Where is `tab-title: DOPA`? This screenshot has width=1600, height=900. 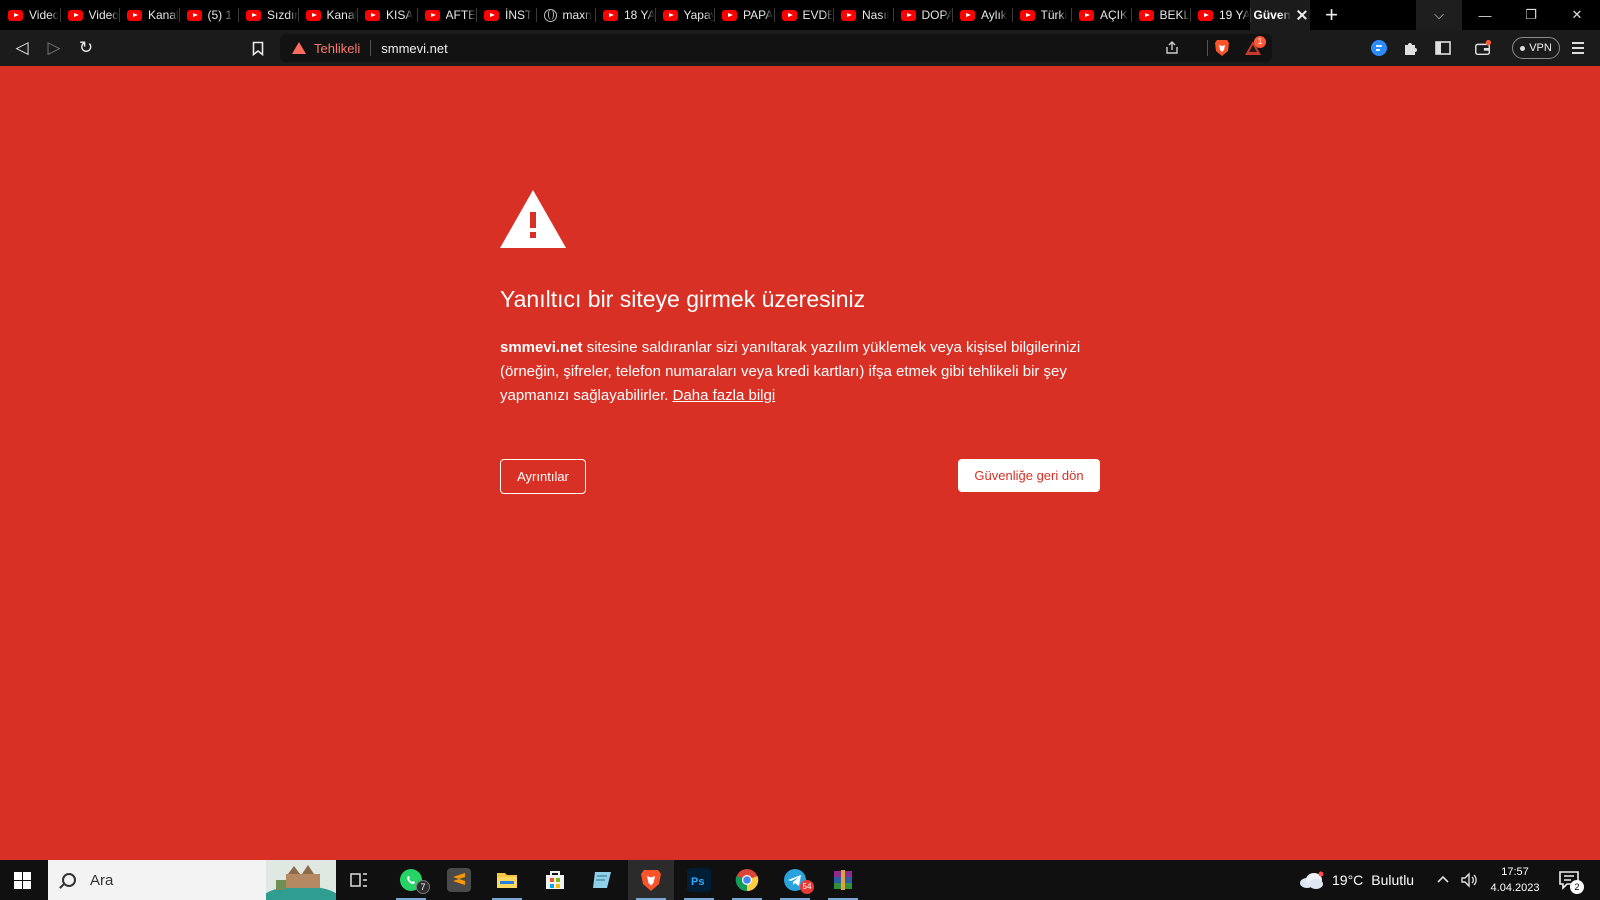 tab-title: DOPA is located at coordinates (937, 15).